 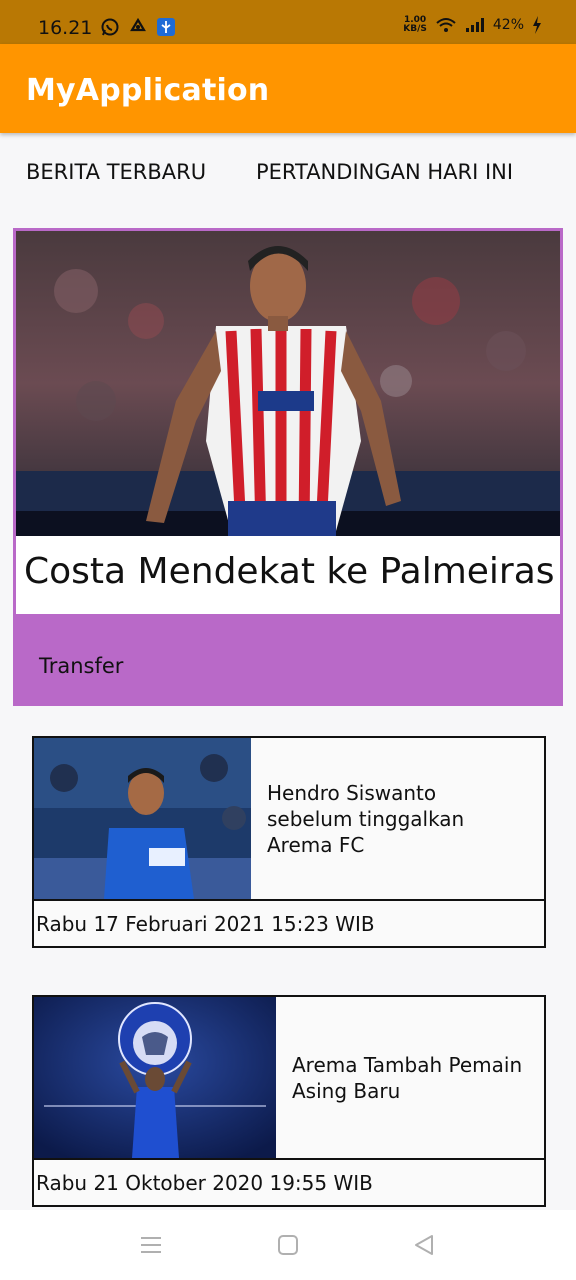 What do you see at coordinates (110, 27) in the screenshot?
I see `whatsapp-icon` at bounding box center [110, 27].